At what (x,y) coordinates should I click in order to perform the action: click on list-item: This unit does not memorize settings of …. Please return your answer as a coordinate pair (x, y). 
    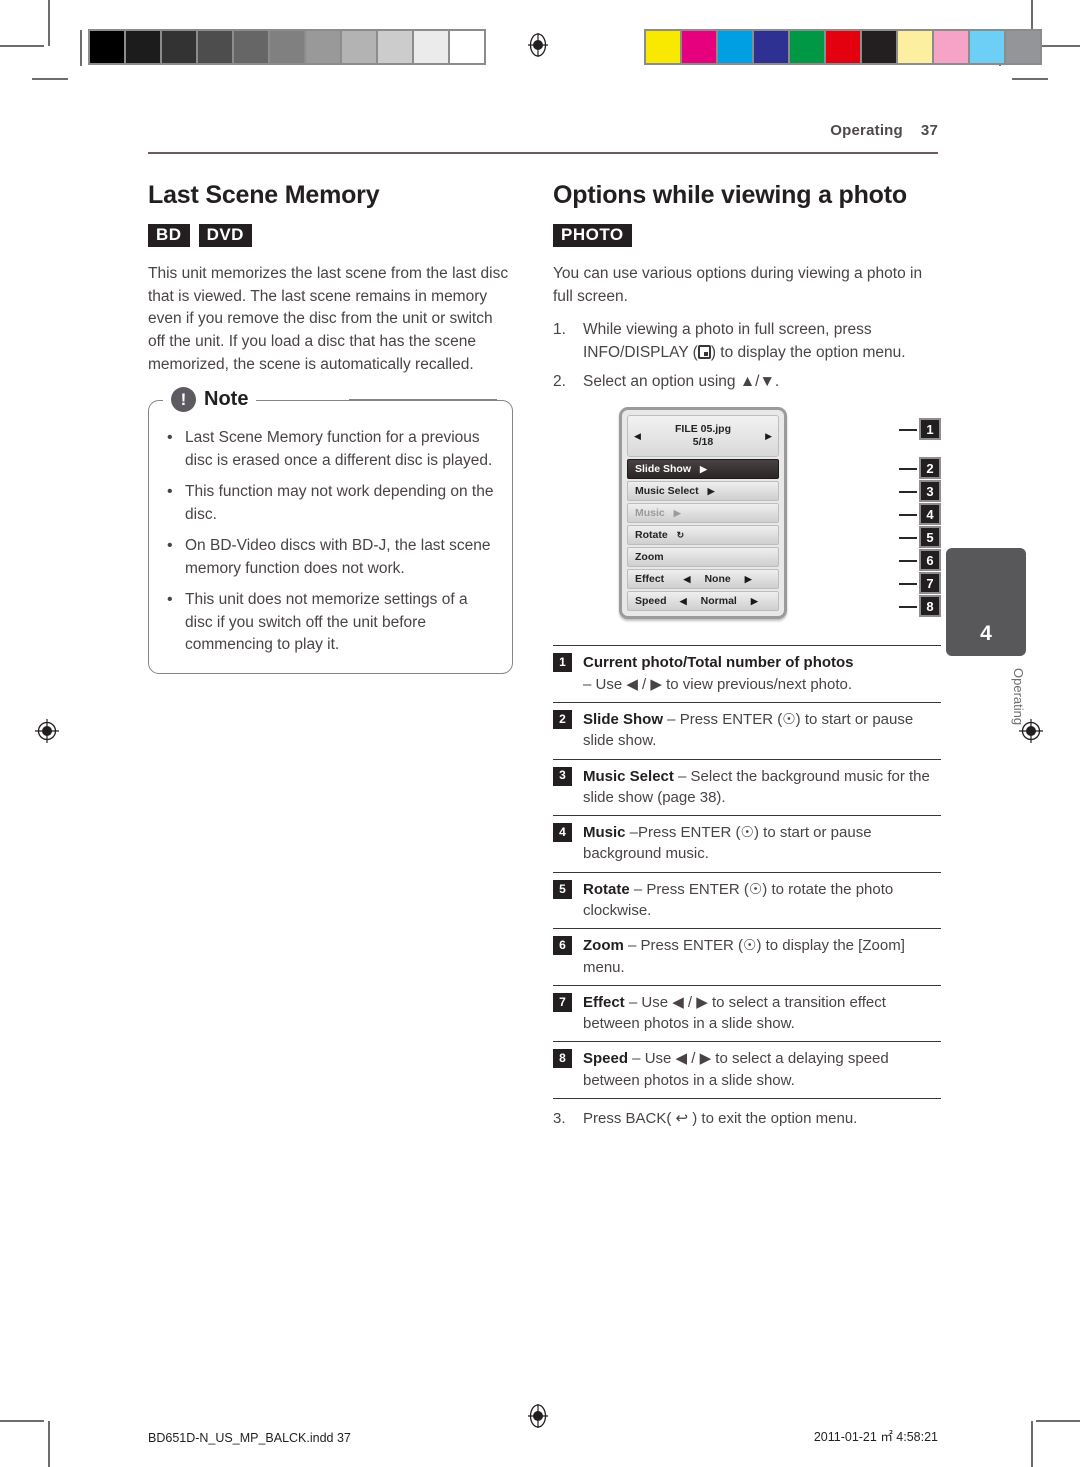
    Looking at the image, I should click on (330, 622).